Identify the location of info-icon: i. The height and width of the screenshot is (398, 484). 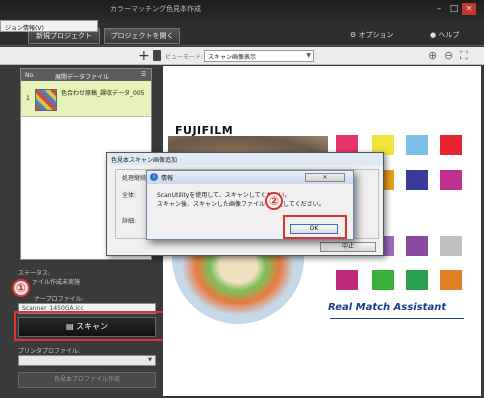
(154, 177).